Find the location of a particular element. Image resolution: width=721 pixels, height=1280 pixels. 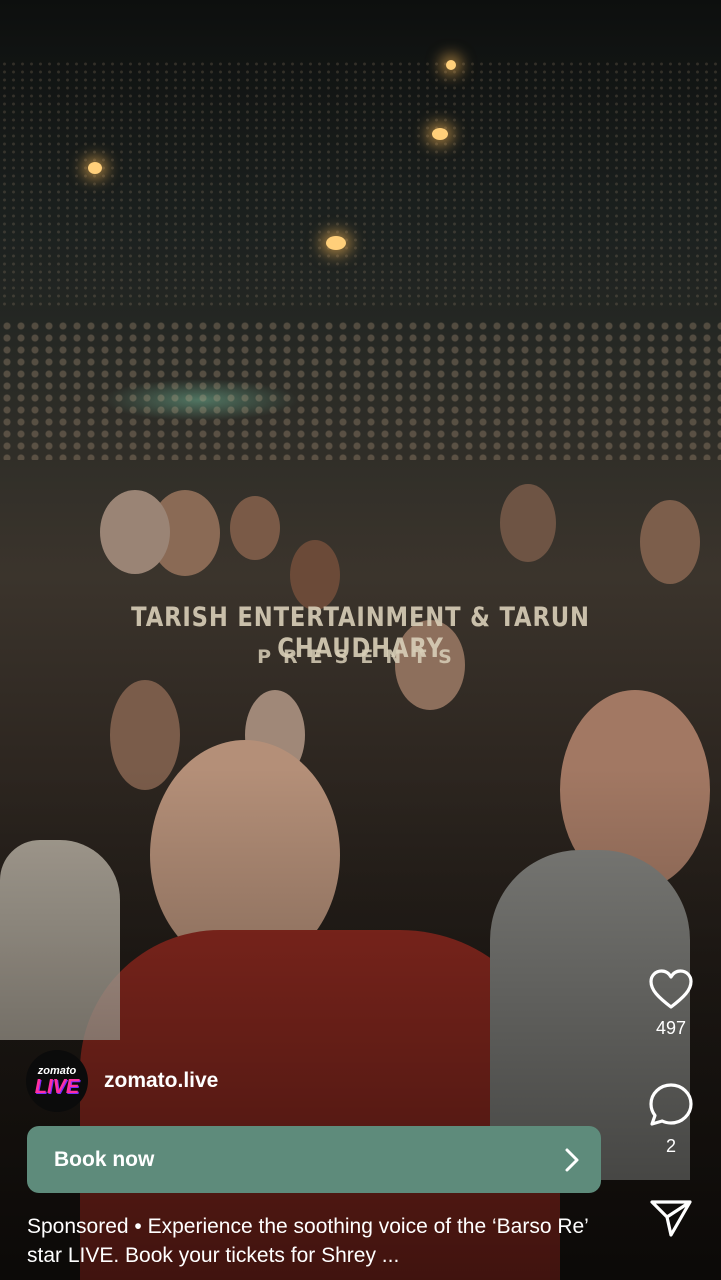

username: zomato.live is located at coordinates (161, 1081).